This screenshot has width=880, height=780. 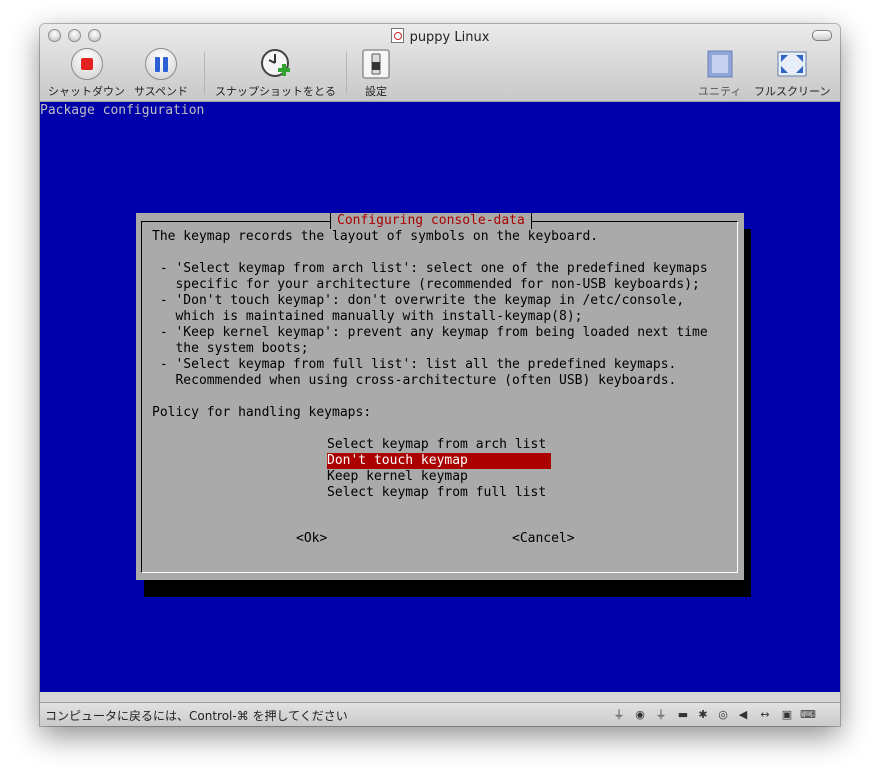 I want to click on unity-button: ユニティ, so click(x=719, y=73).